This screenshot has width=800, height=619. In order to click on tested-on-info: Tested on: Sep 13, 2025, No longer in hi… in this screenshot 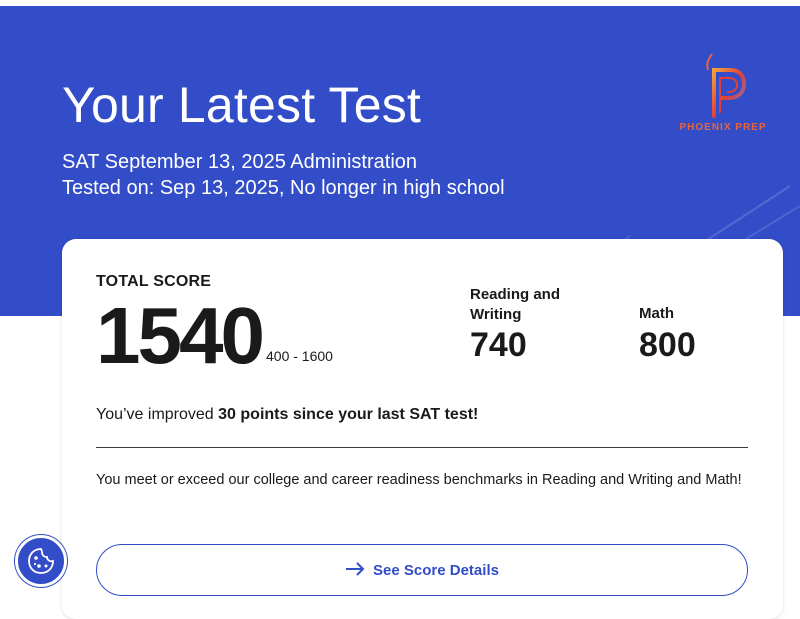, I will do `click(283, 188)`.